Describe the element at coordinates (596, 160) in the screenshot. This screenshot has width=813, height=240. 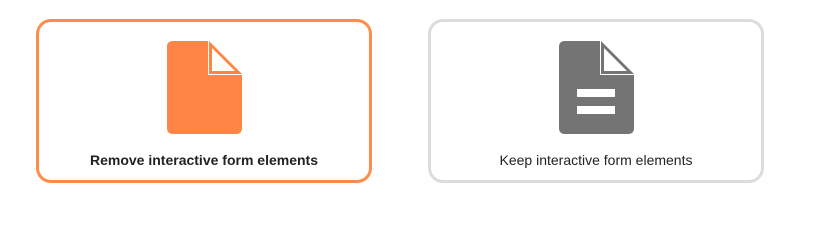
I see `keep-form-elements-label: Keep interactive form elements` at that location.